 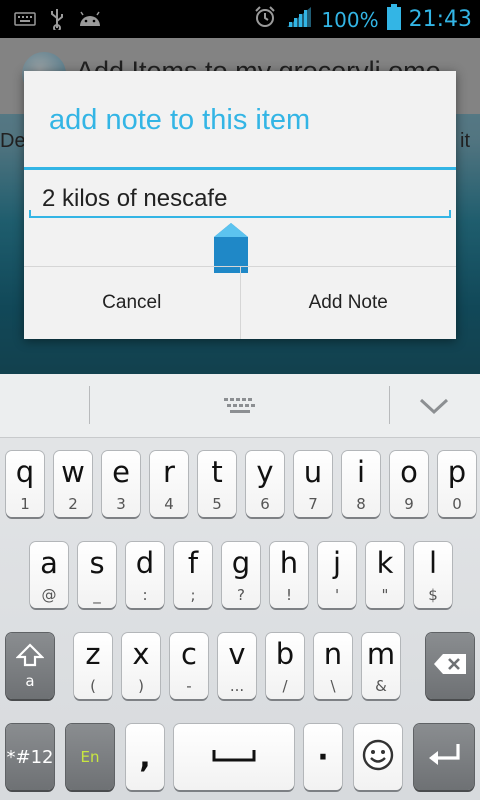 I want to click on key-main-label: w, so click(x=73, y=472).